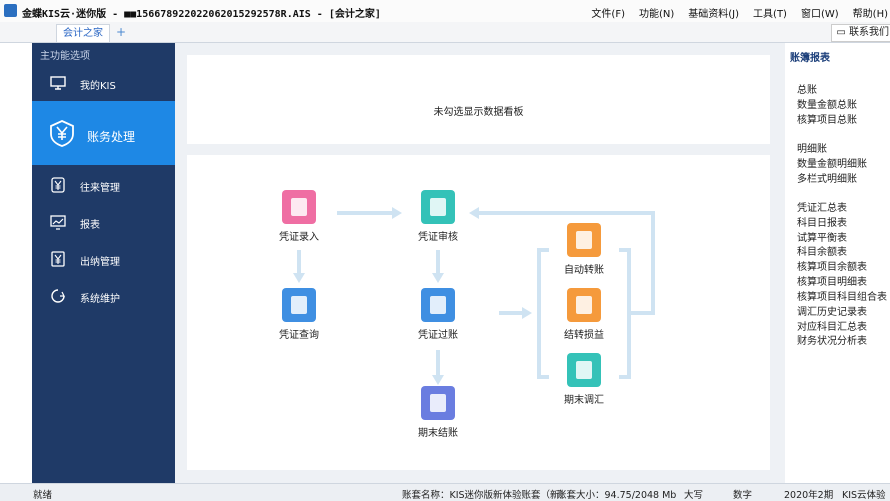  What do you see at coordinates (827, 103) in the screenshot?
I see `report-link: 数量金额总账` at bounding box center [827, 103].